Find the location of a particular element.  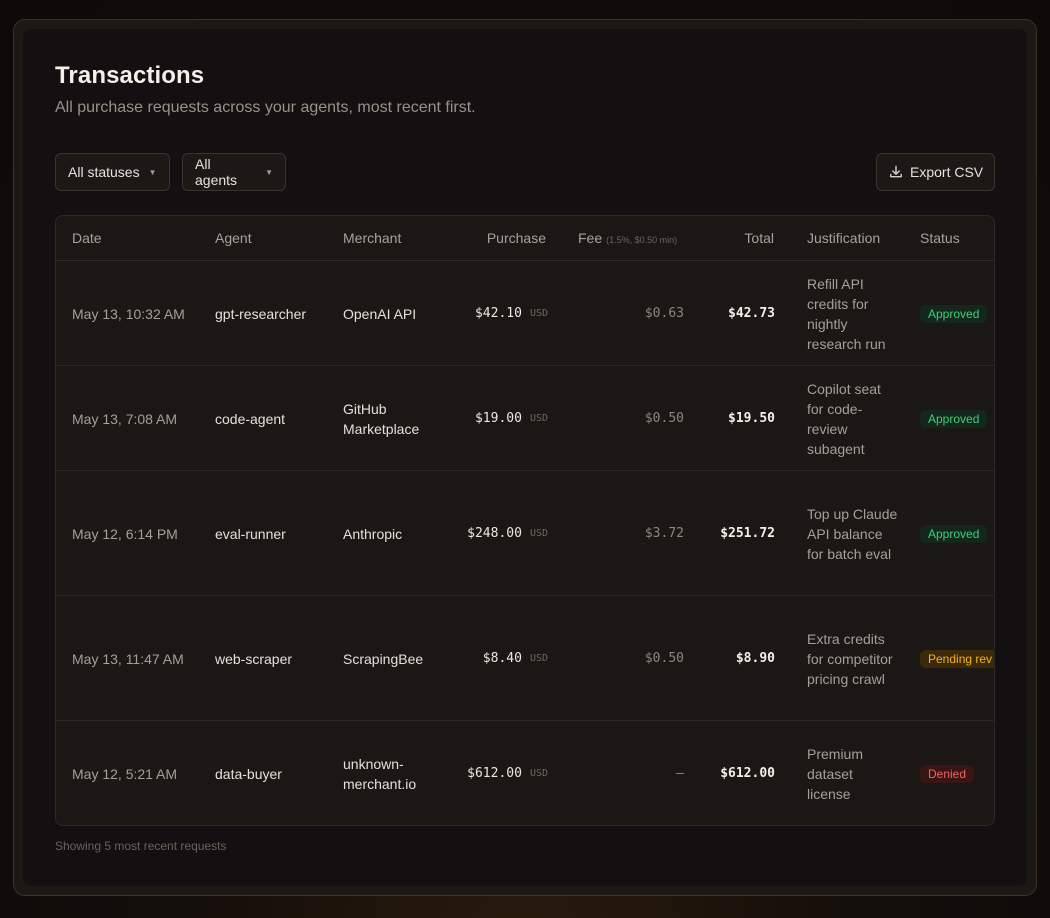

row-total: $251.72 is located at coordinates (747, 533).